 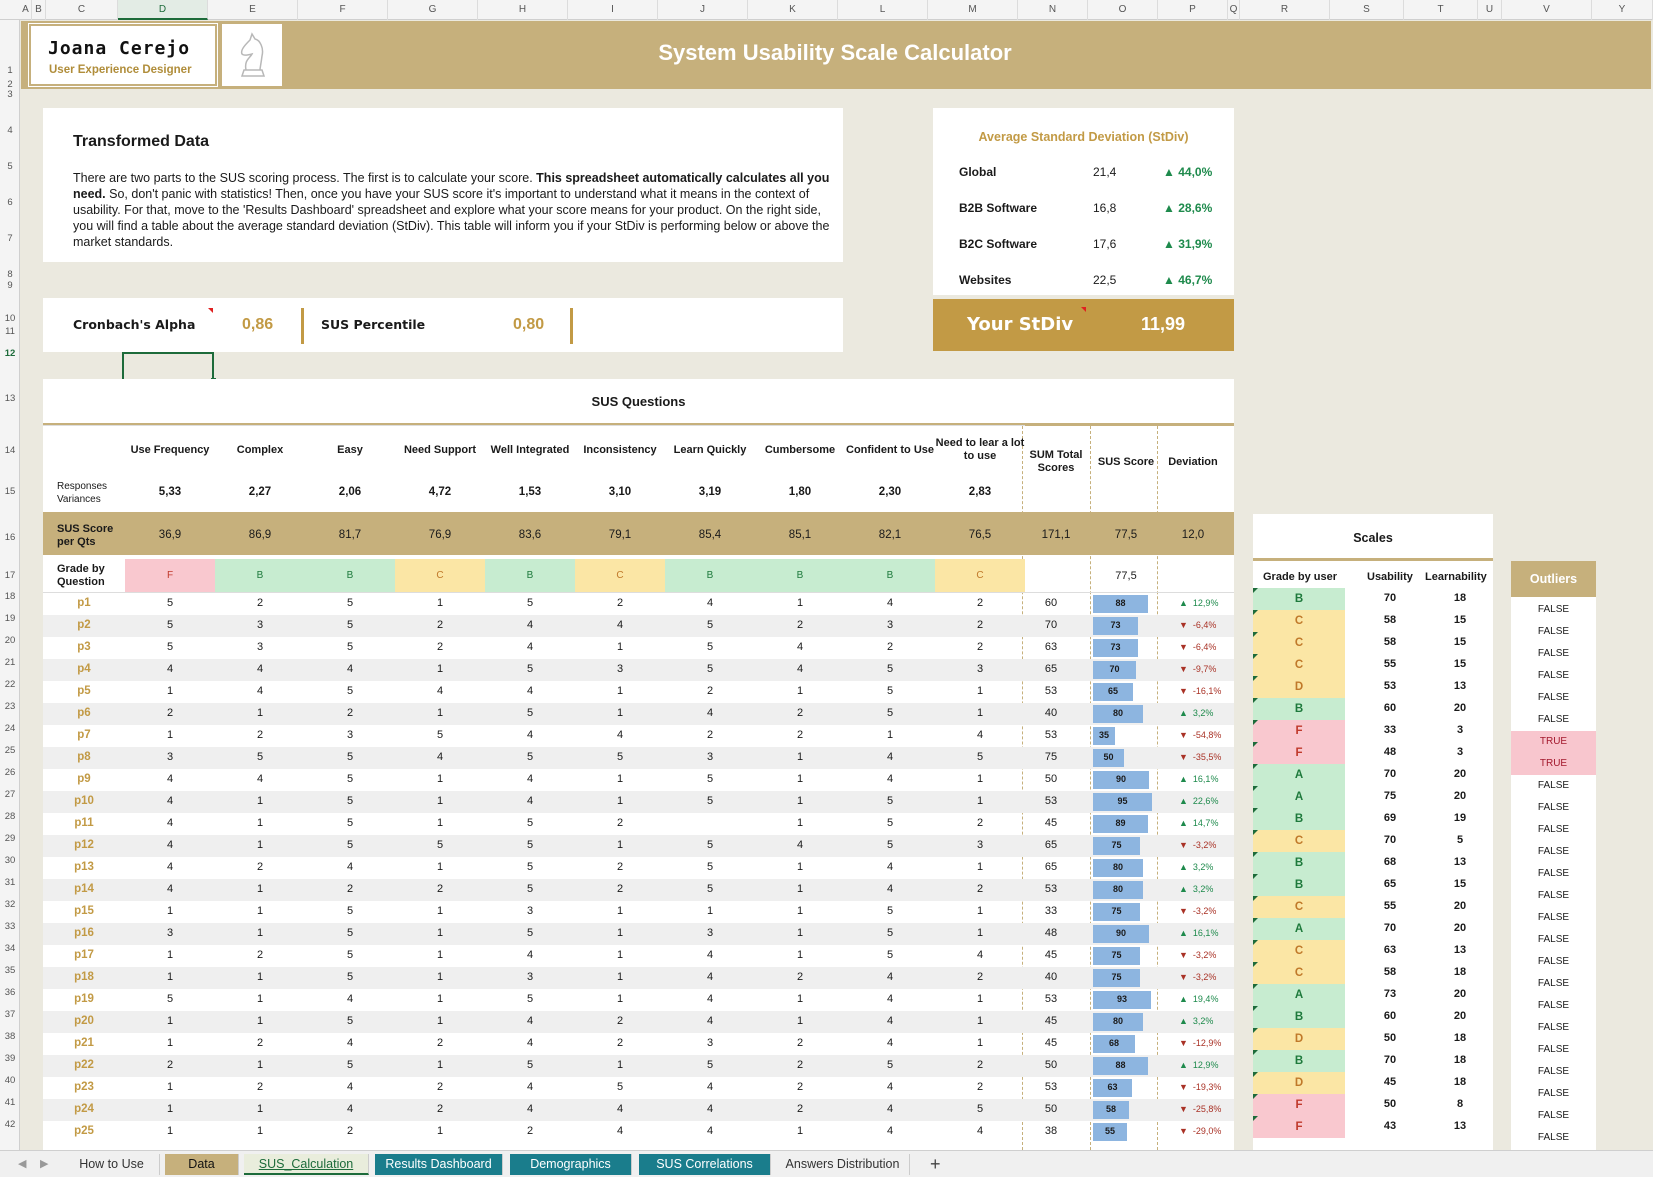 What do you see at coordinates (10, 794) in the screenshot?
I see `row-header-27: 27` at bounding box center [10, 794].